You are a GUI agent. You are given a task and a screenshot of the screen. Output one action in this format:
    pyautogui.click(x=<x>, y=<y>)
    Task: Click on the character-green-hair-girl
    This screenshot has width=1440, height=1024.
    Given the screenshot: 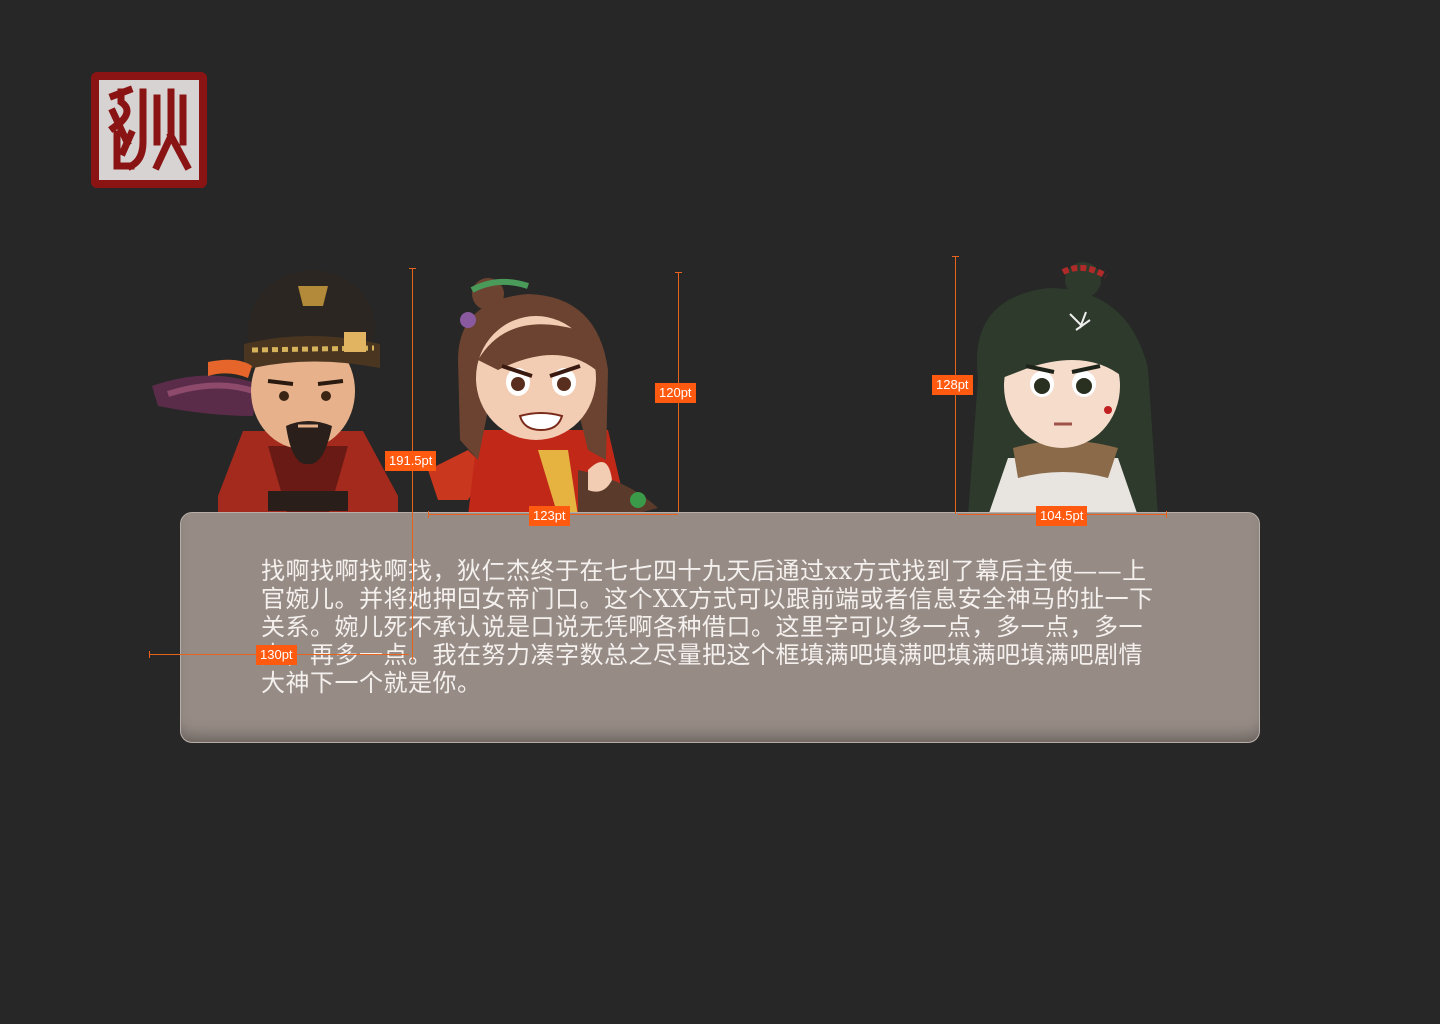 What is the action you would take?
    pyautogui.click(x=1064, y=387)
    